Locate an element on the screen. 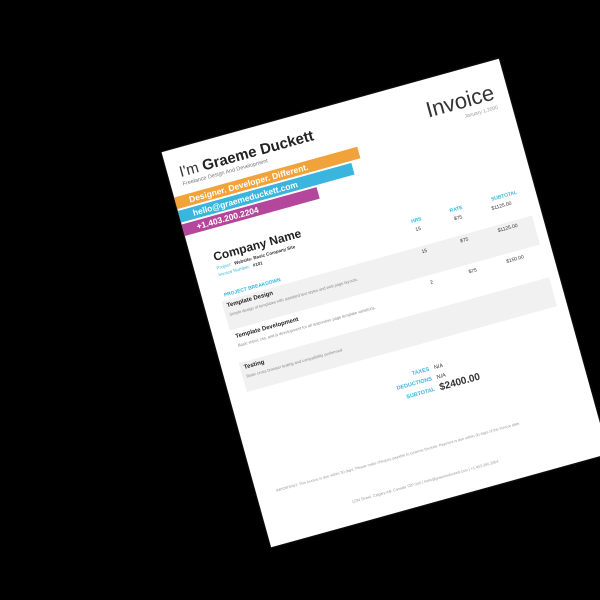 The image size is (600, 600). taxes-value: N/A is located at coordinates (438, 367).